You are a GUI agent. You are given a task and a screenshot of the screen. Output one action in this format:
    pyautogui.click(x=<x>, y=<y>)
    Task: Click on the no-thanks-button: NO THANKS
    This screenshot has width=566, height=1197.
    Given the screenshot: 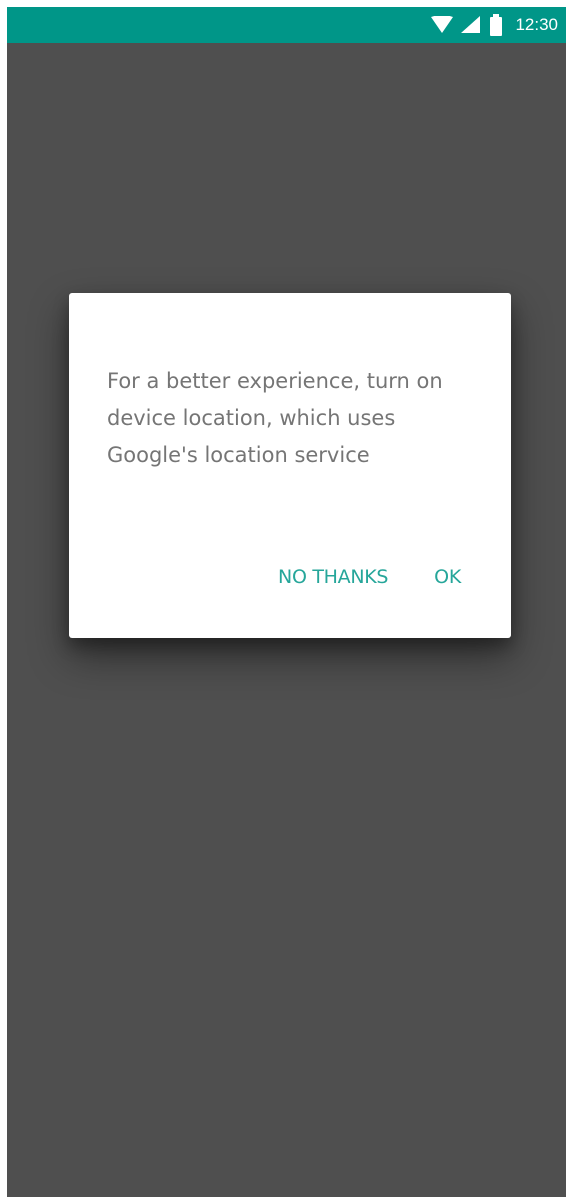 What is the action you would take?
    pyautogui.click(x=333, y=577)
    